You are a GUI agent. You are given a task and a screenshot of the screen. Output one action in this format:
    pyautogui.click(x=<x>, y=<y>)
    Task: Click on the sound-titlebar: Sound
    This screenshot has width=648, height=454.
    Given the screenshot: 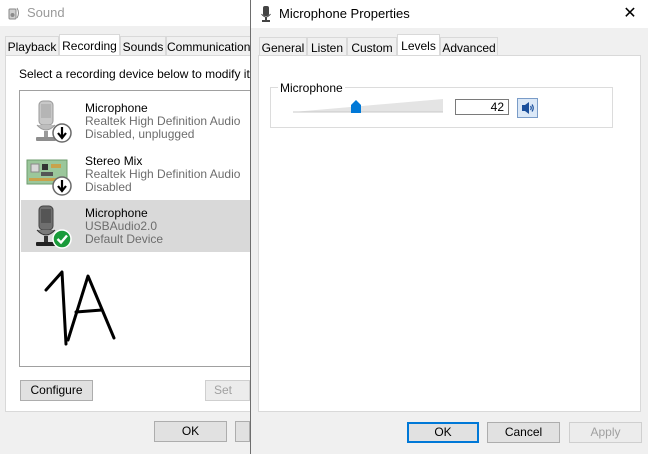 What is the action you would take?
    pyautogui.click(x=125, y=13)
    